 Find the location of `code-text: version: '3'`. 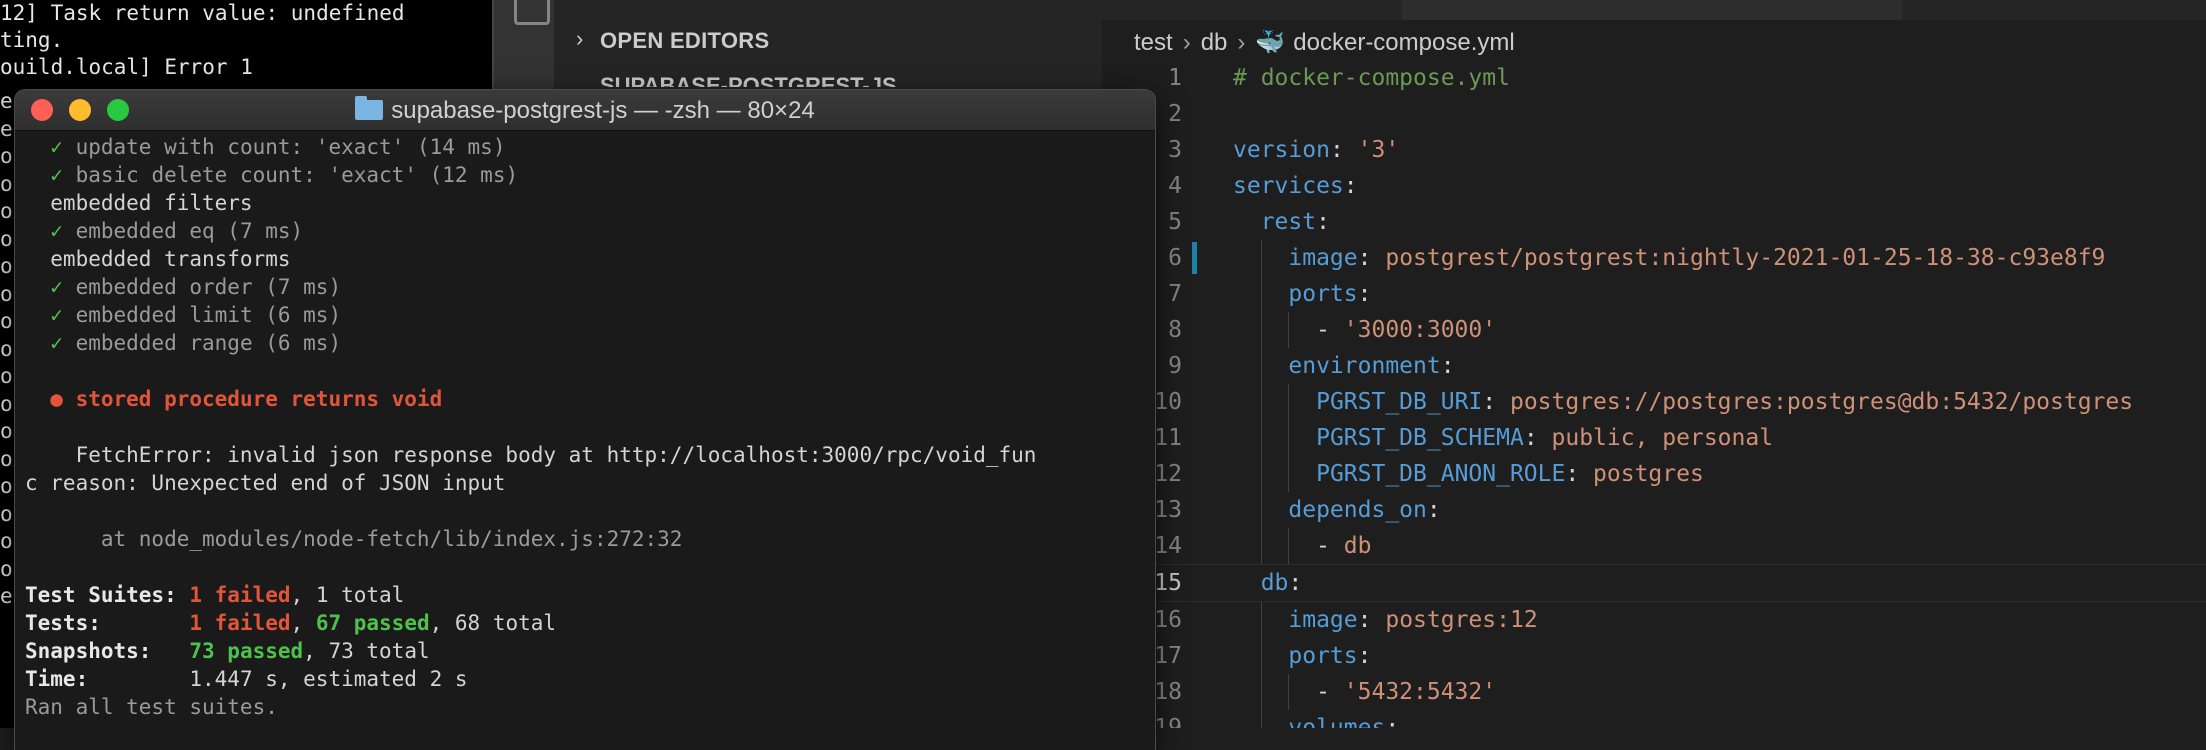

code-text: version: '3' is located at coordinates (1316, 150).